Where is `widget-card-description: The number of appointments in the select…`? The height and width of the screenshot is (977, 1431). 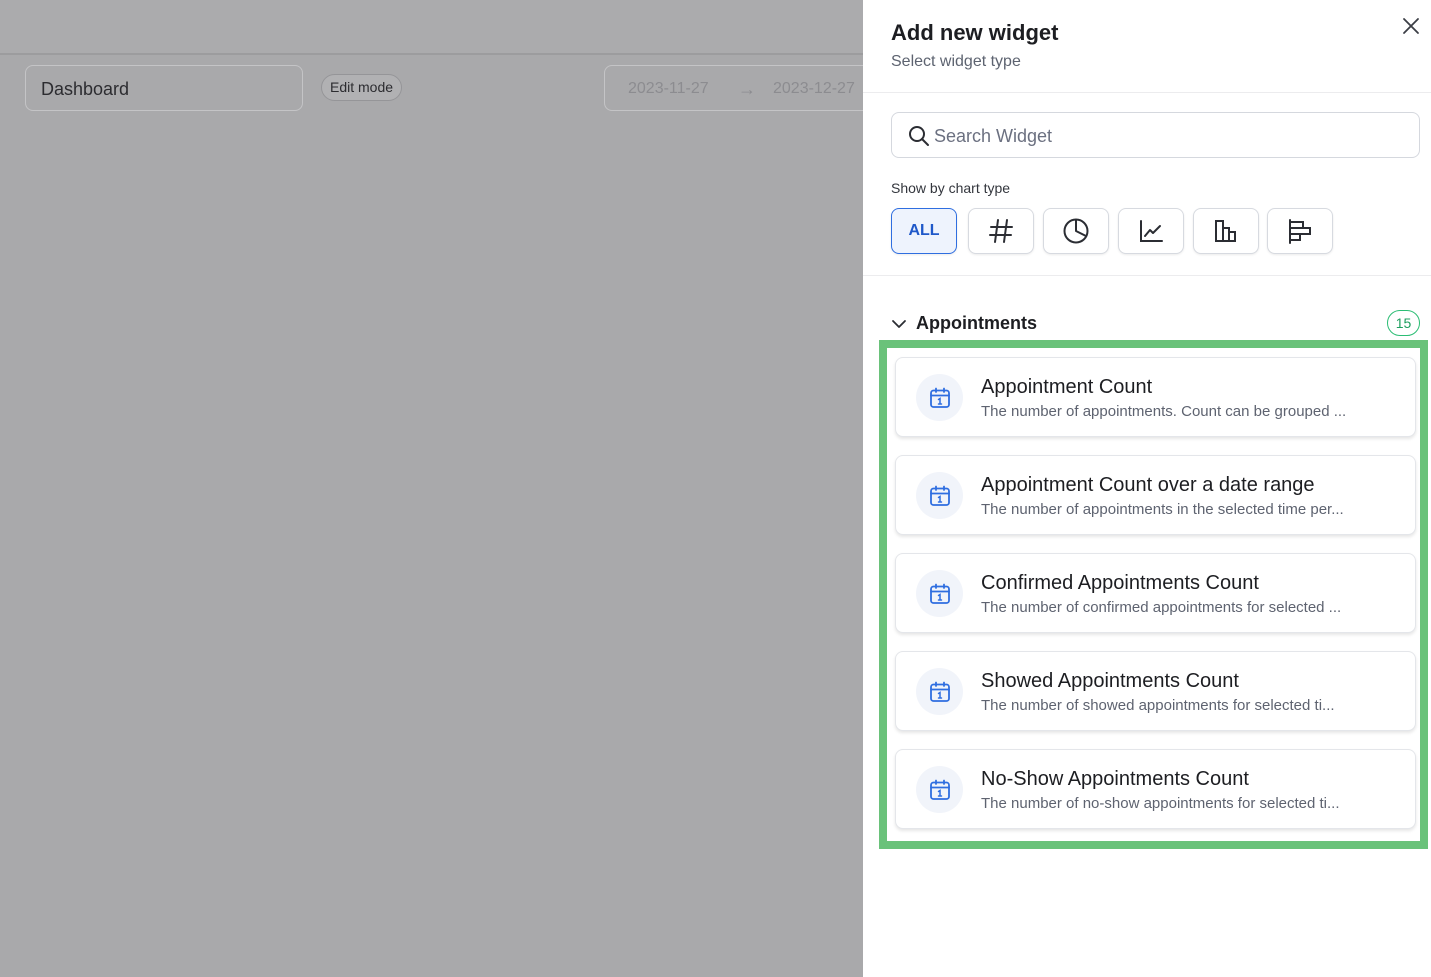
widget-card-description: The number of appointments in the select… is located at coordinates (1162, 509).